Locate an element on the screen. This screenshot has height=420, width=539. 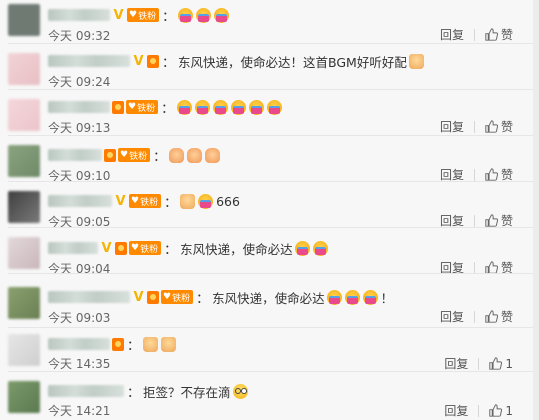
scrollbar-track is located at coordinates (536, 210).